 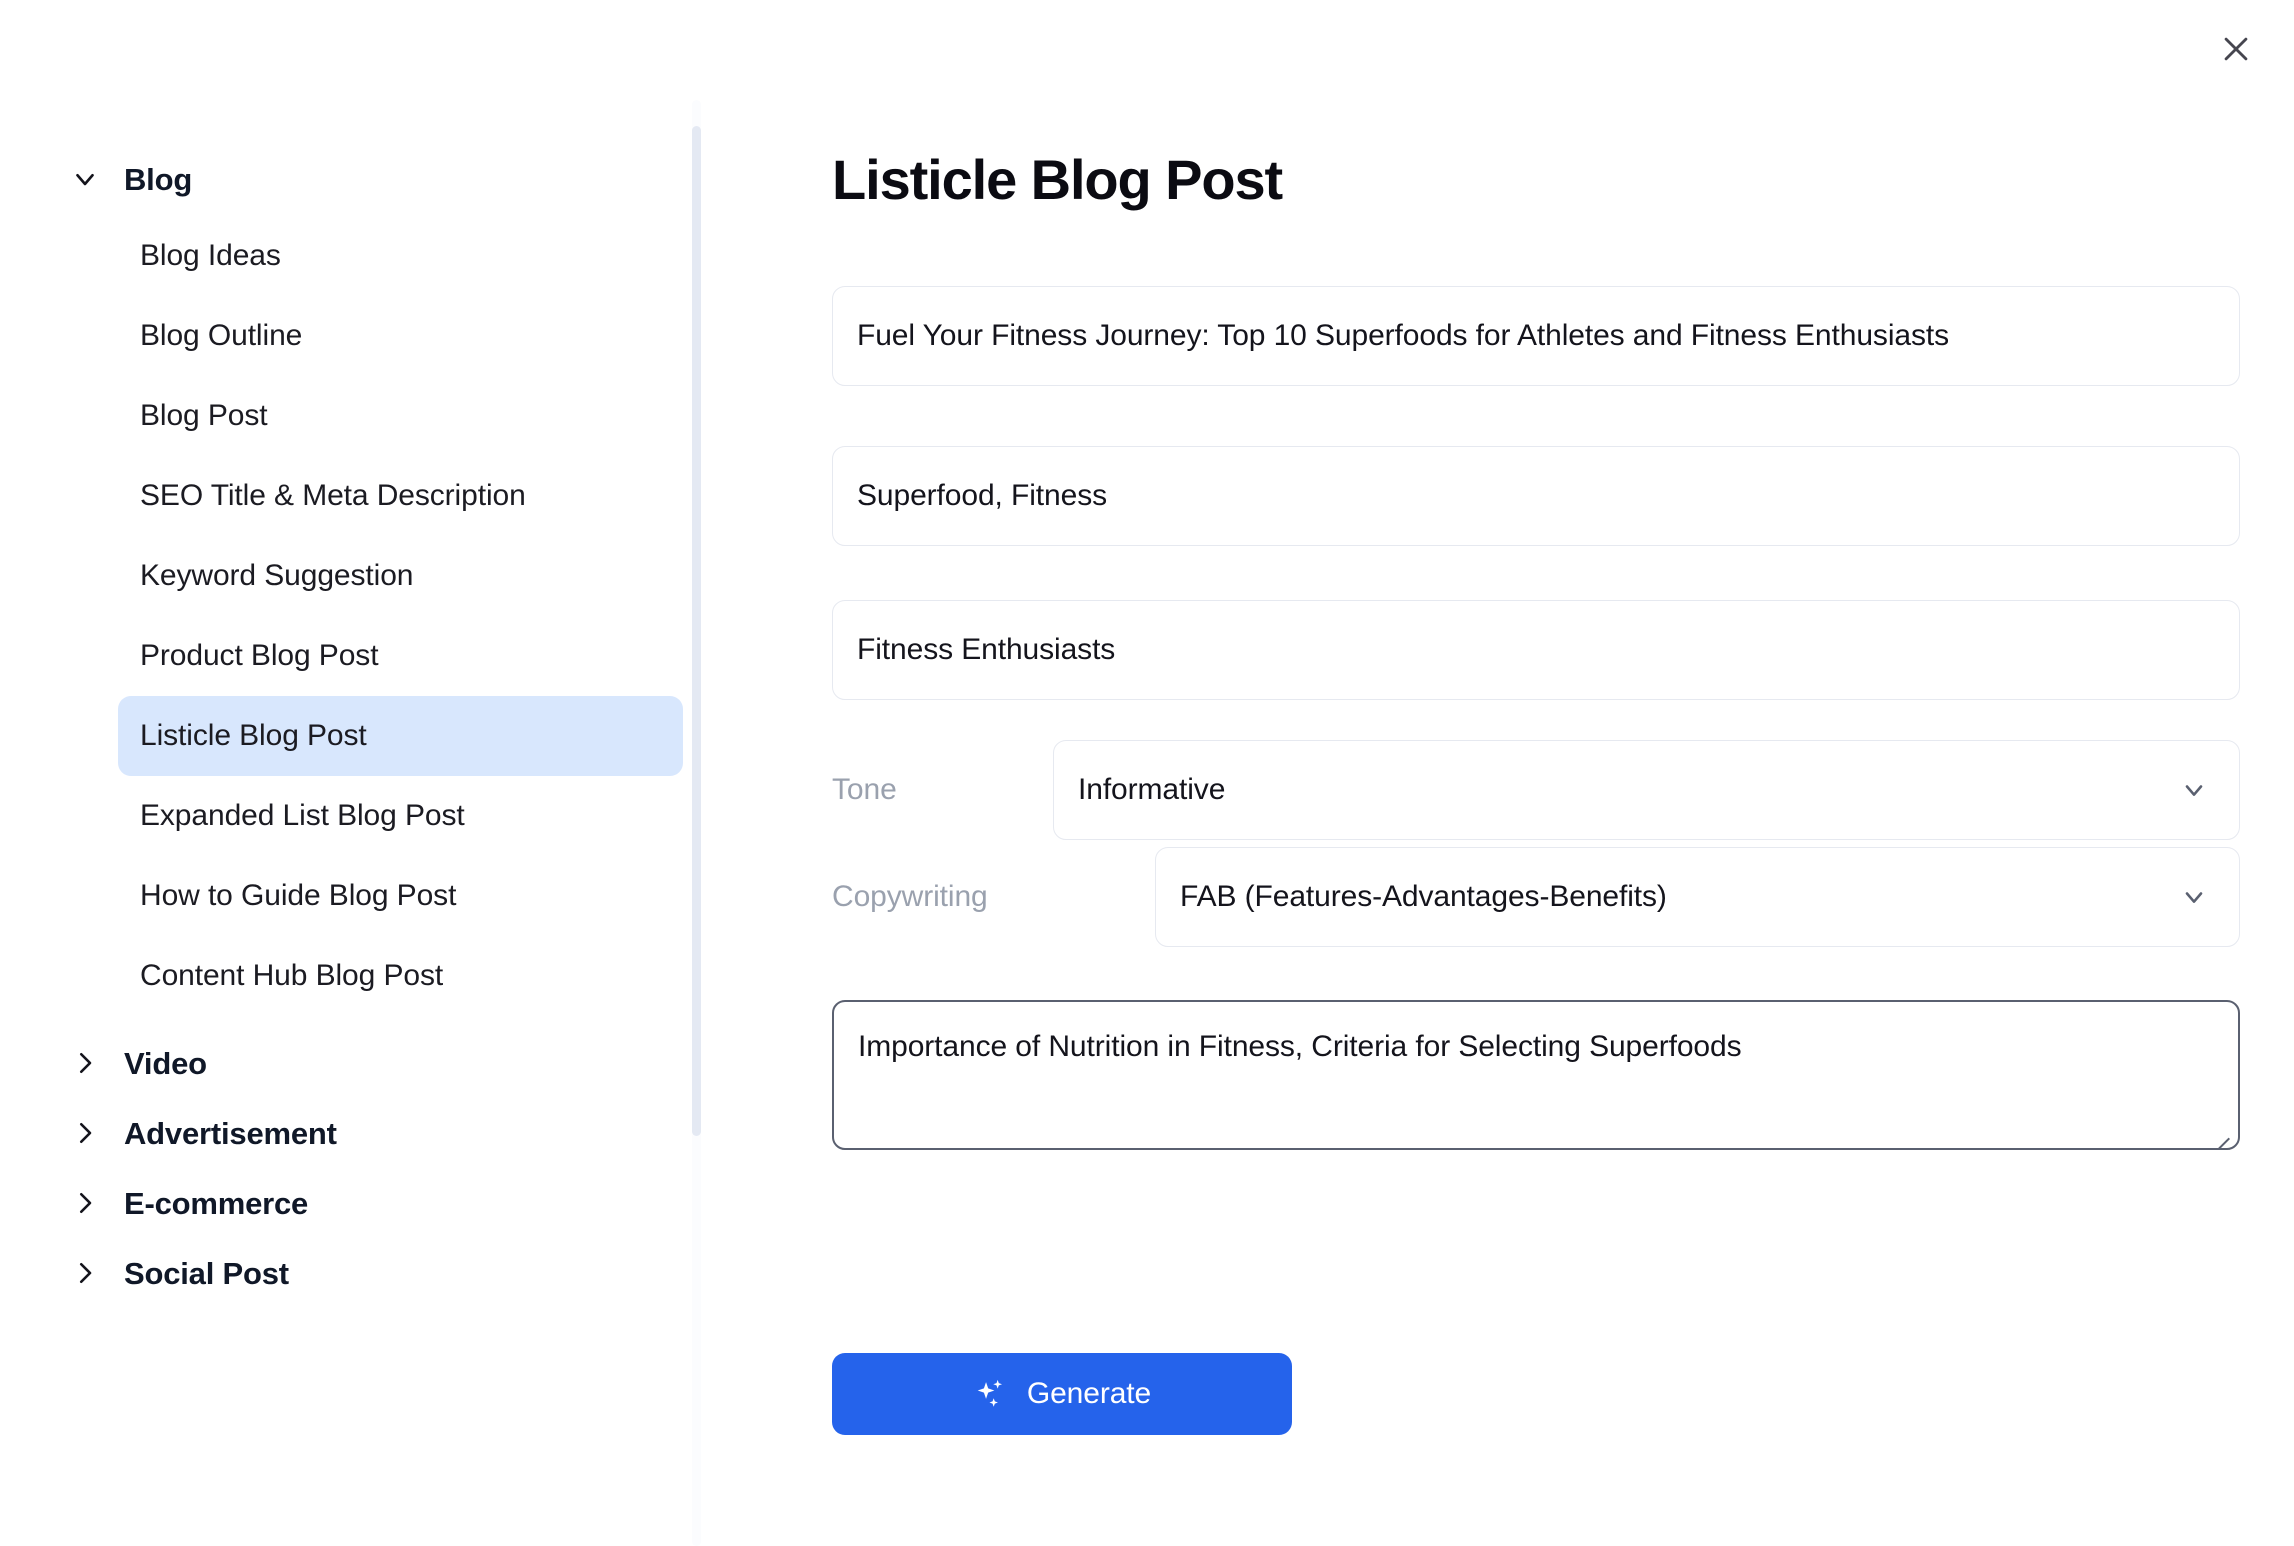 What do you see at coordinates (986, 649) in the screenshot?
I see `target-audience-value: Fitness Enthusiasts` at bounding box center [986, 649].